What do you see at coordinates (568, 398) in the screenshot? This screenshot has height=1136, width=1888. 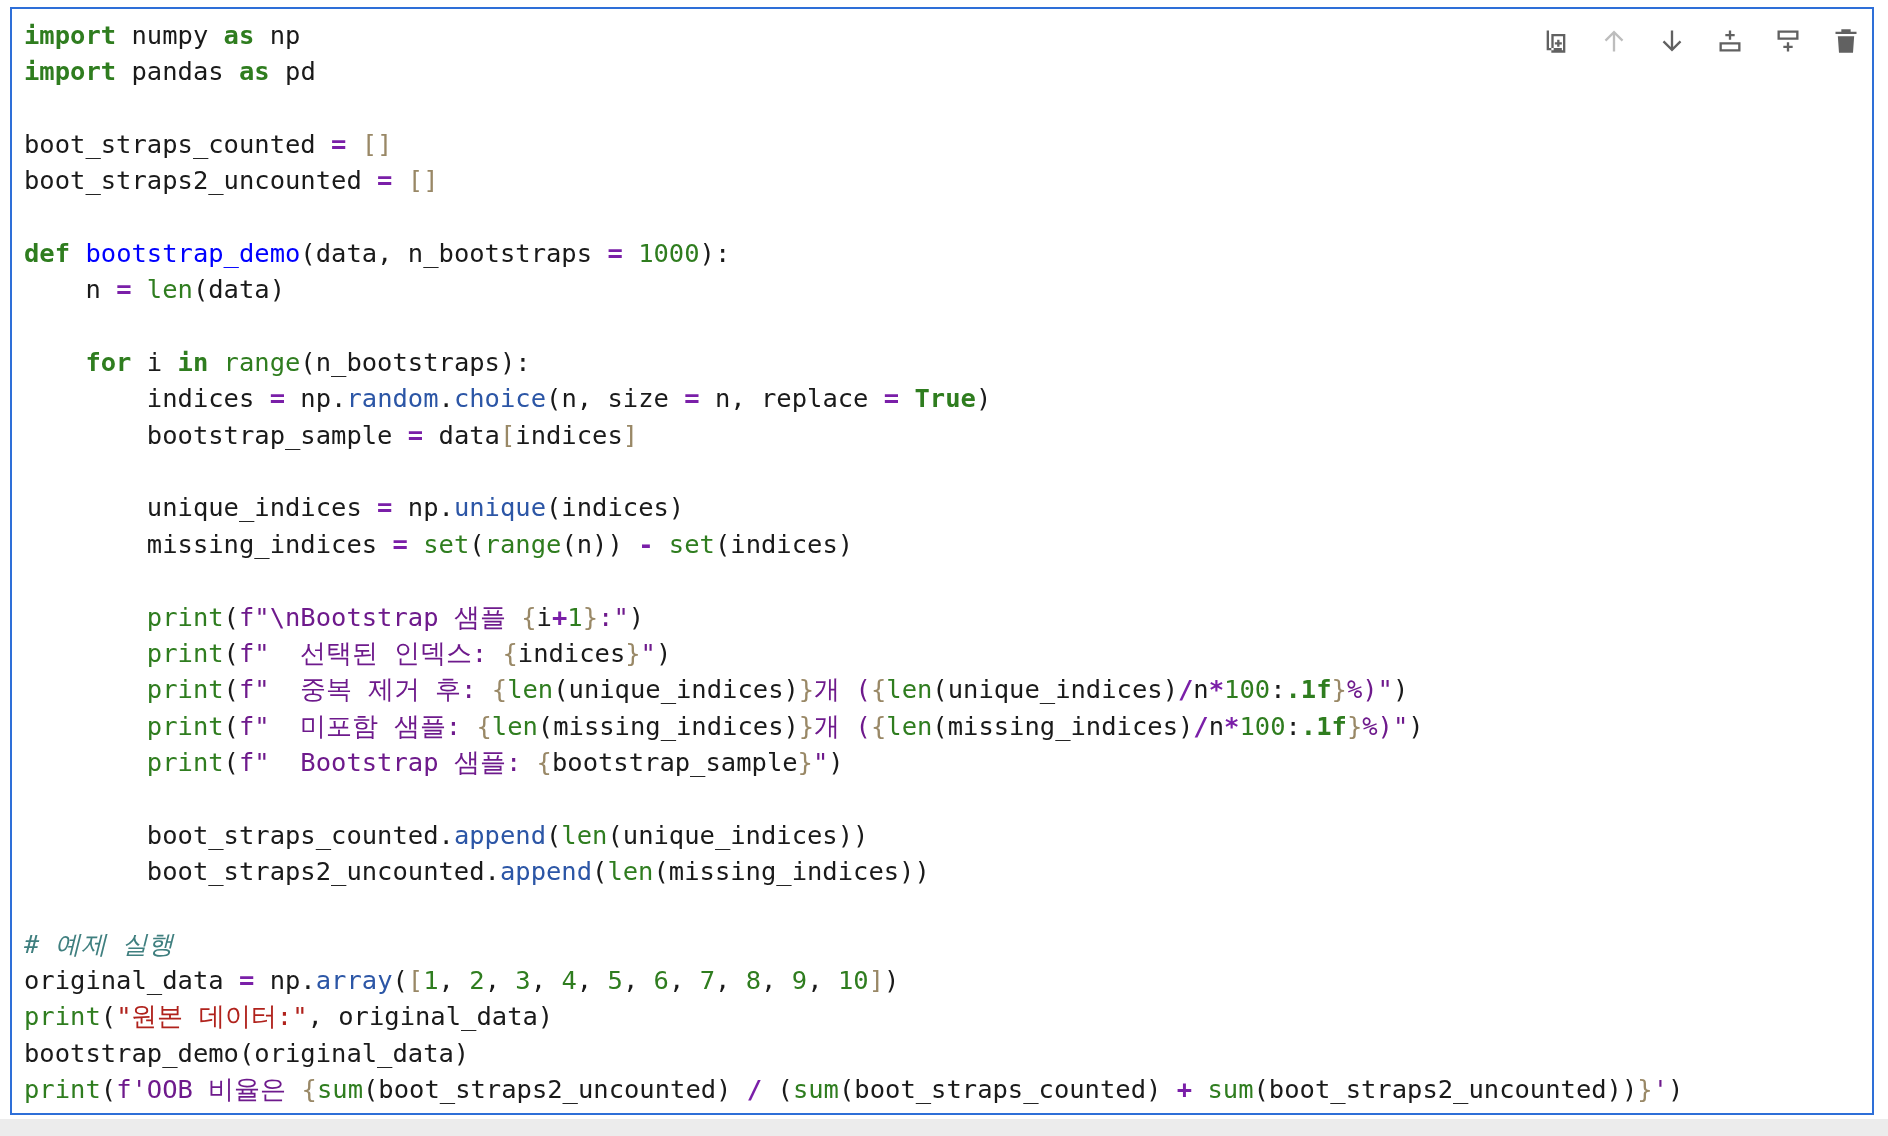 I see `code-line: indices = np.random.choice(n, size = n, replace = True)` at bounding box center [568, 398].